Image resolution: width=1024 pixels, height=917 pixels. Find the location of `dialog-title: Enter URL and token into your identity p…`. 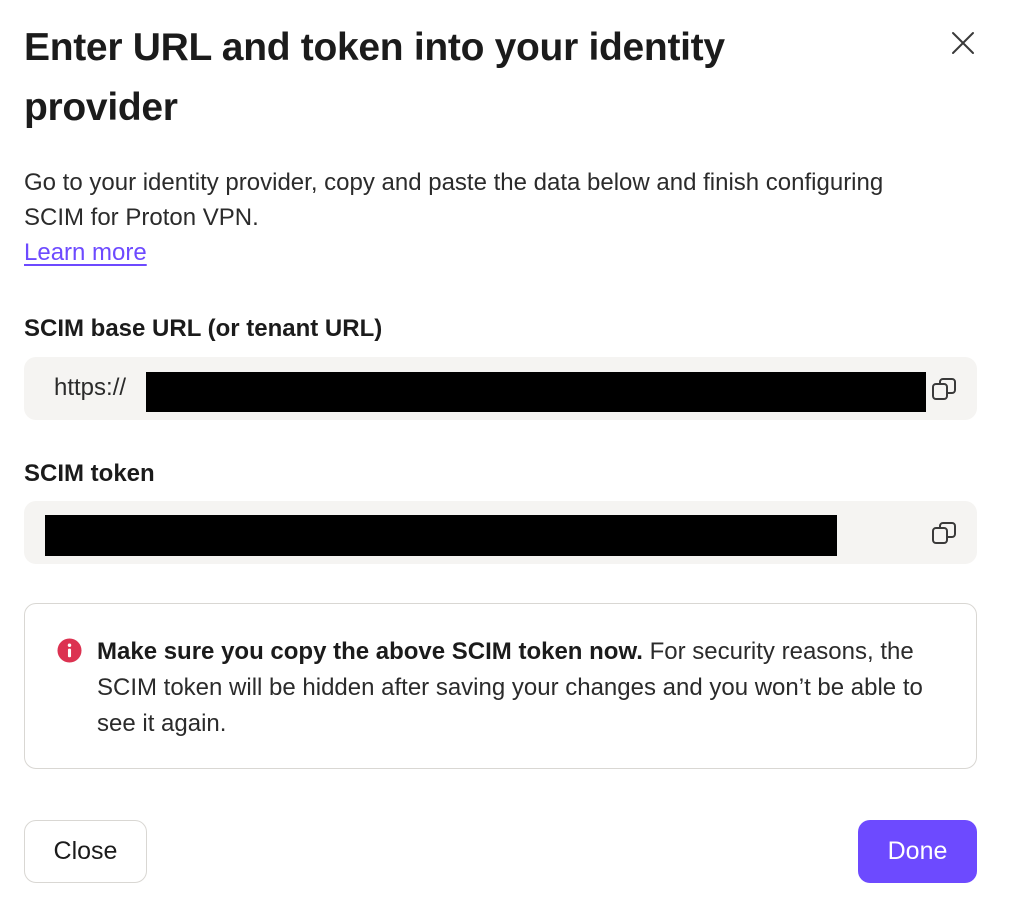

dialog-title: Enter URL and token into your identity p… is located at coordinates (374, 77).